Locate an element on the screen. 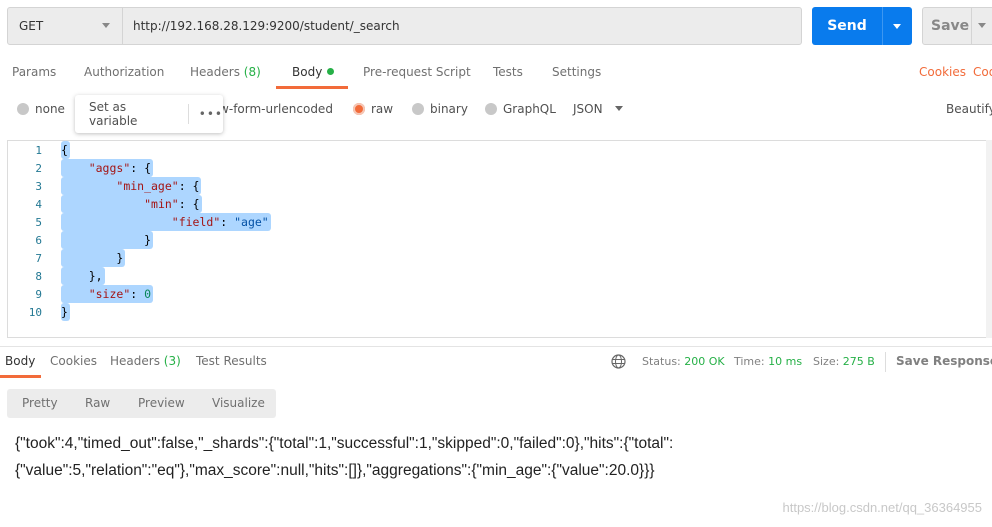 The height and width of the screenshot is (527, 992). tab-body: Body is located at coordinates (313, 72).